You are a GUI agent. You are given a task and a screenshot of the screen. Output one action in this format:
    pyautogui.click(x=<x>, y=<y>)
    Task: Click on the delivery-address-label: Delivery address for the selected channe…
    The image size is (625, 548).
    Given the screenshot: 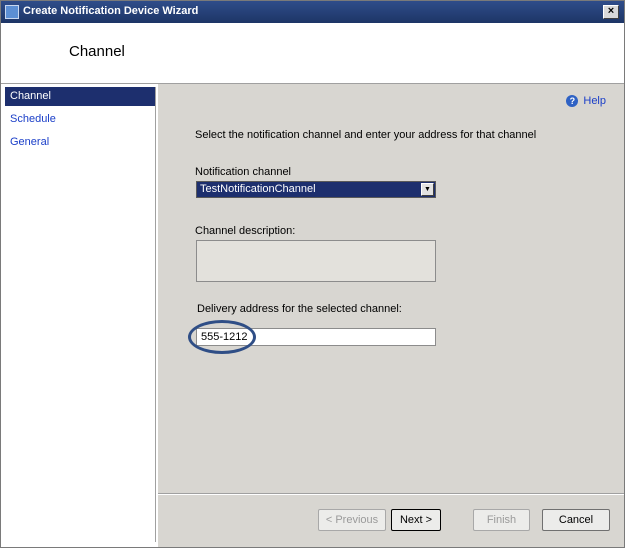 What is the action you would take?
    pyautogui.click(x=299, y=309)
    